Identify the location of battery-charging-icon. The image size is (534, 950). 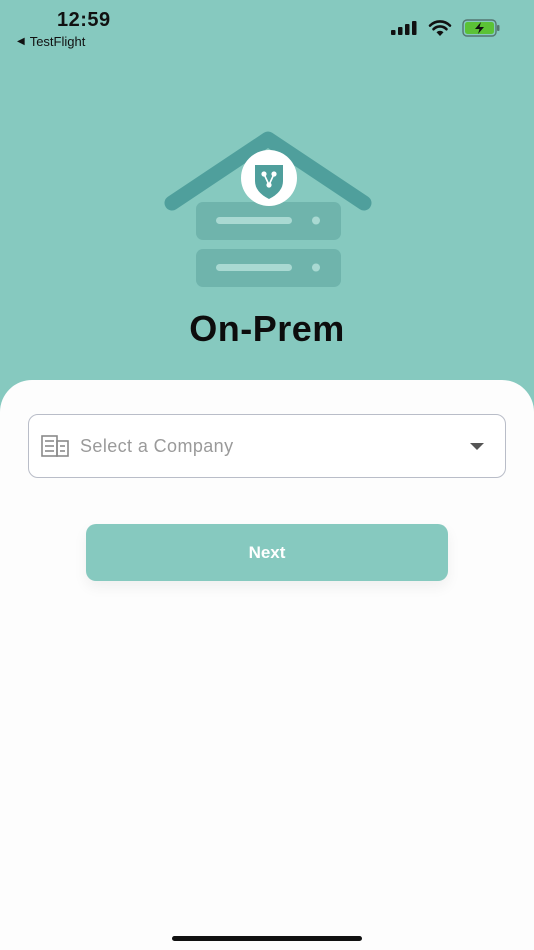
(481, 28).